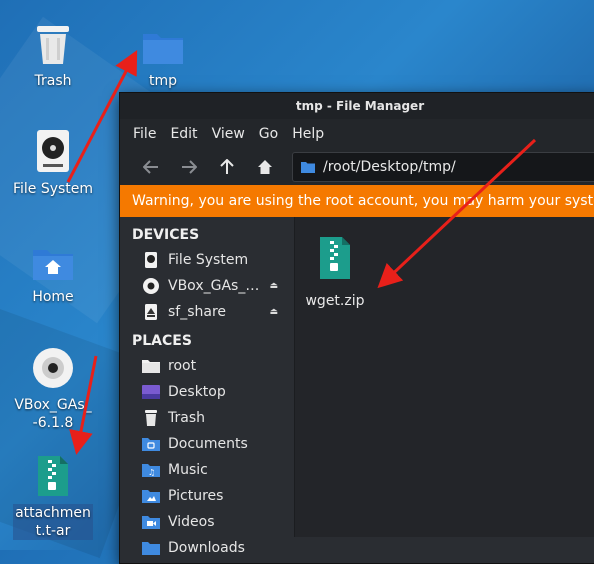  I want to click on sidebar-item-videos: Videos, so click(207, 522).